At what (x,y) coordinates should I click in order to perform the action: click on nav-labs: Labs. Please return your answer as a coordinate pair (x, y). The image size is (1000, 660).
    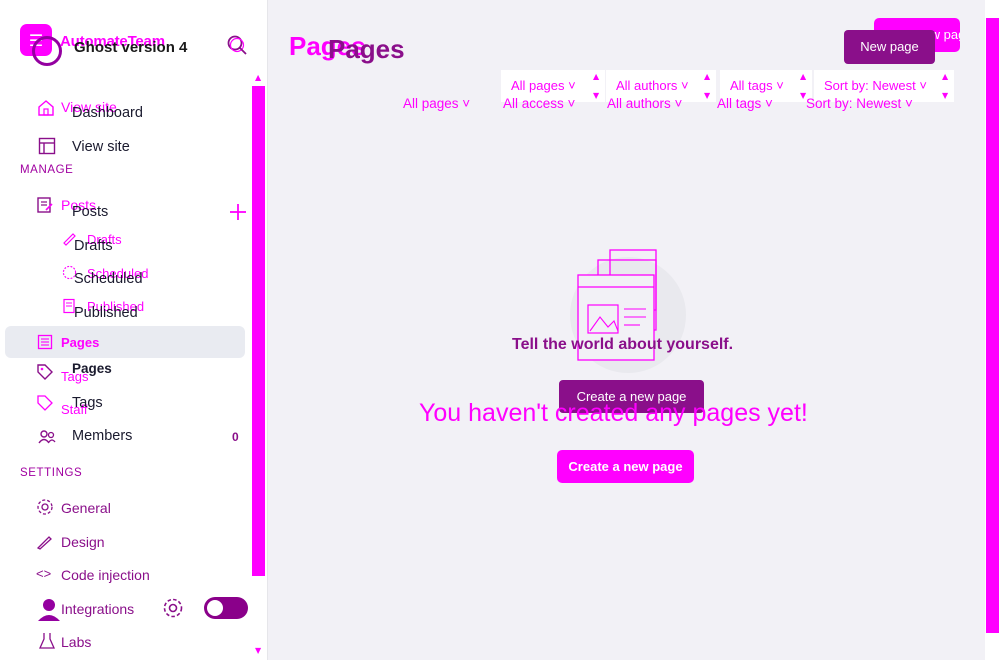
    Looking at the image, I should click on (76, 642).